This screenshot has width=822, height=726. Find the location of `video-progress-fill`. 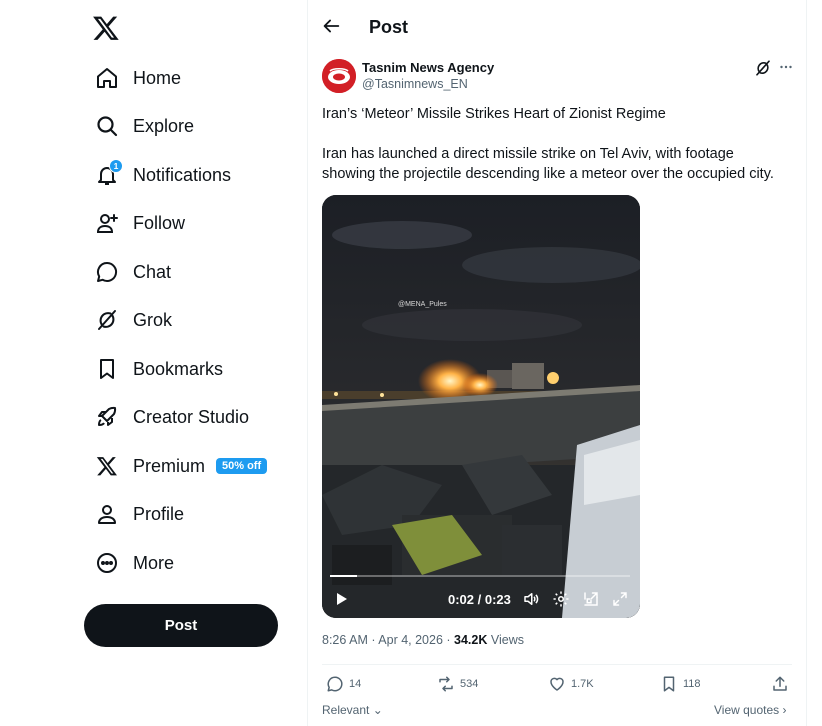

video-progress-fill is located at coordinates (343, 576).